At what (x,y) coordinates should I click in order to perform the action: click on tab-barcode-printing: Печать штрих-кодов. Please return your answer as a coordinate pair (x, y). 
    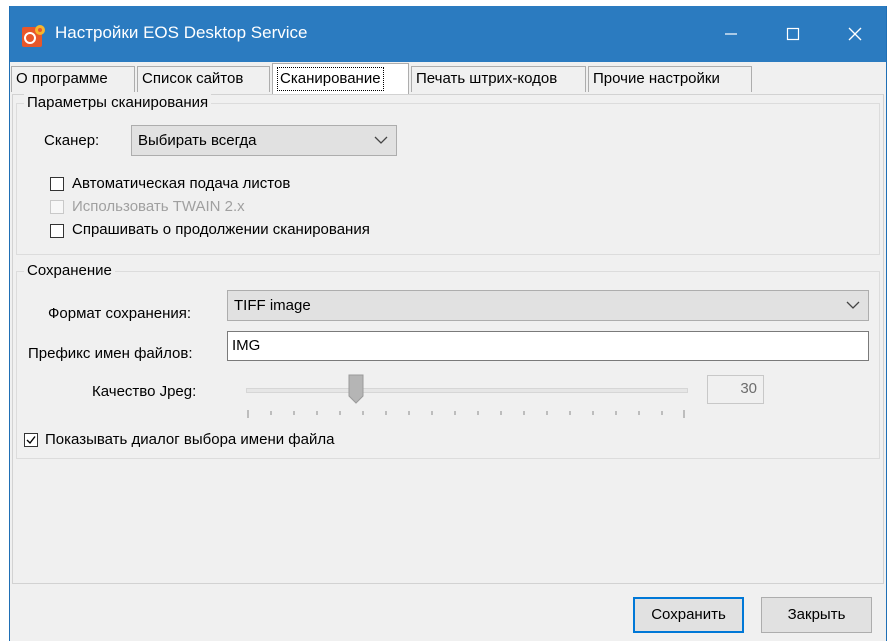
    Looking at the image, I should click on (498, 79).